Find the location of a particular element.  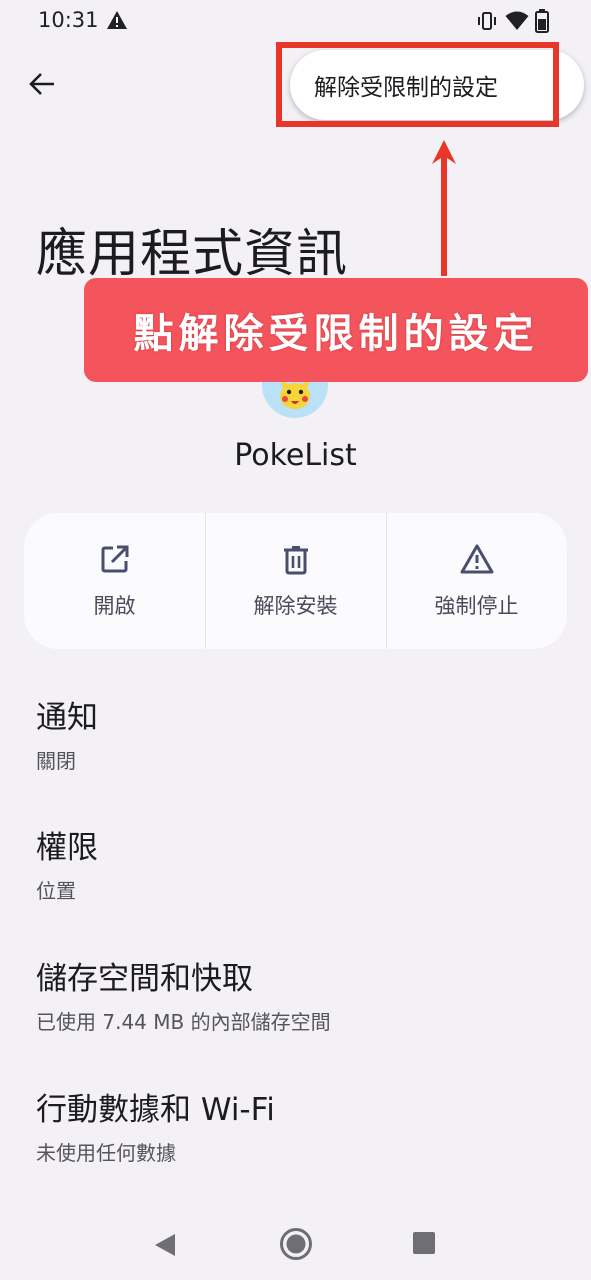

wifi-icon is located at coordinates (517, 20).